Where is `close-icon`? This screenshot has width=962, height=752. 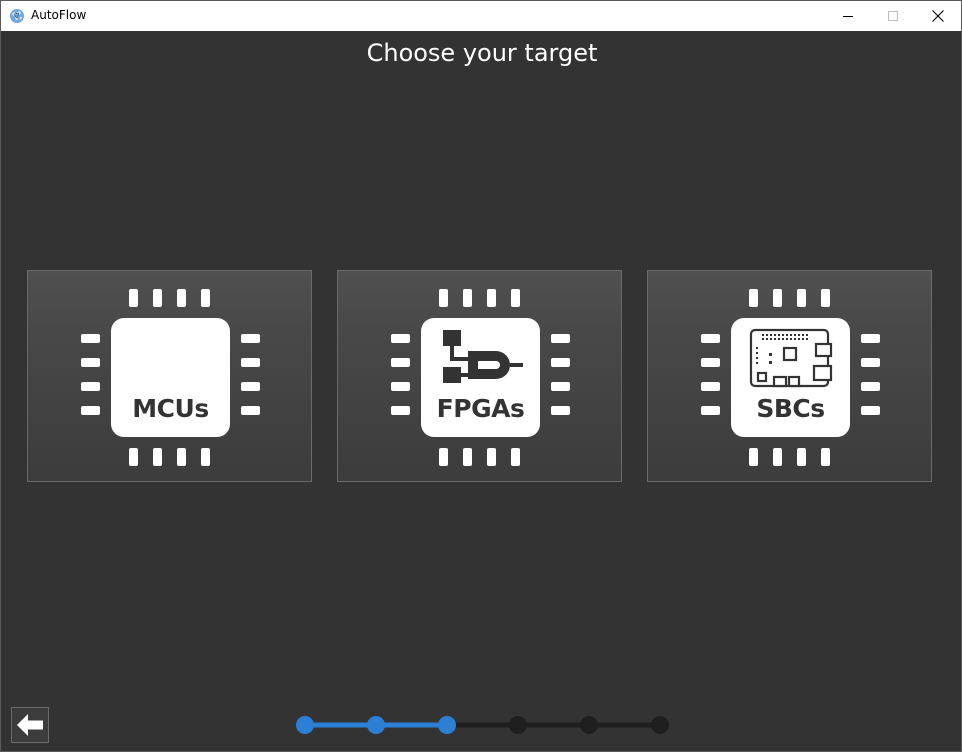 close-icon is located at coordinates (938, 16).